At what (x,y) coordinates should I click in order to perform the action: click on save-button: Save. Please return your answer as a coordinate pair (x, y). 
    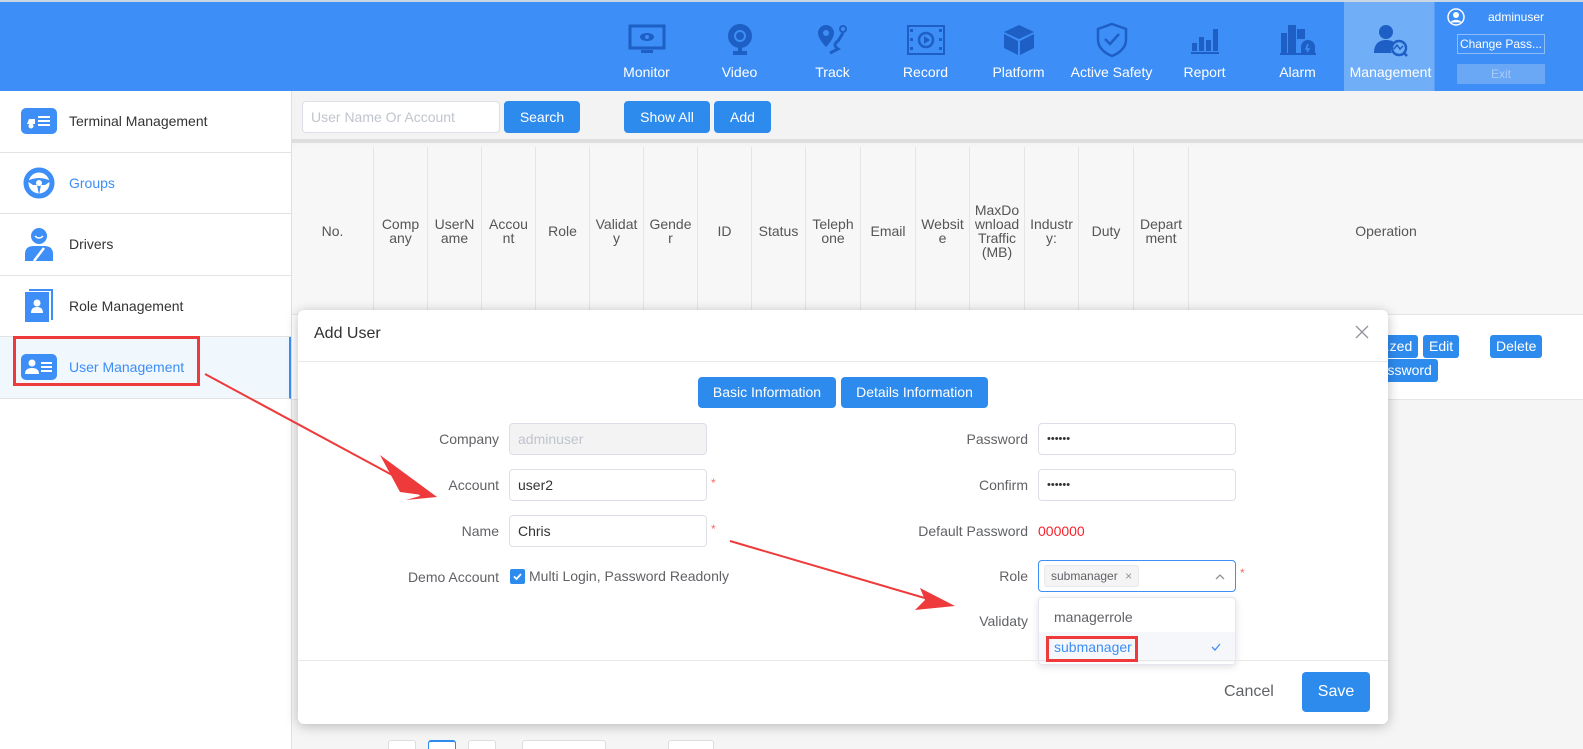
    Looking at the image, I should click on (1336, 692).